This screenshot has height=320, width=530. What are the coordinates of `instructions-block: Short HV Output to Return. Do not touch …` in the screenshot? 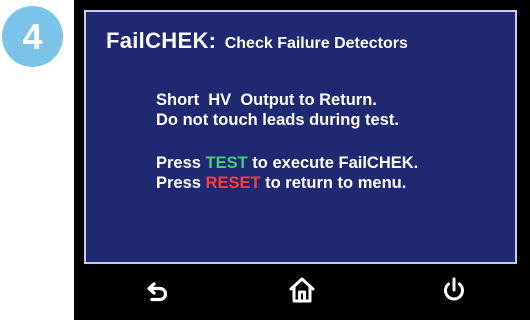 It's located at (277, 110).